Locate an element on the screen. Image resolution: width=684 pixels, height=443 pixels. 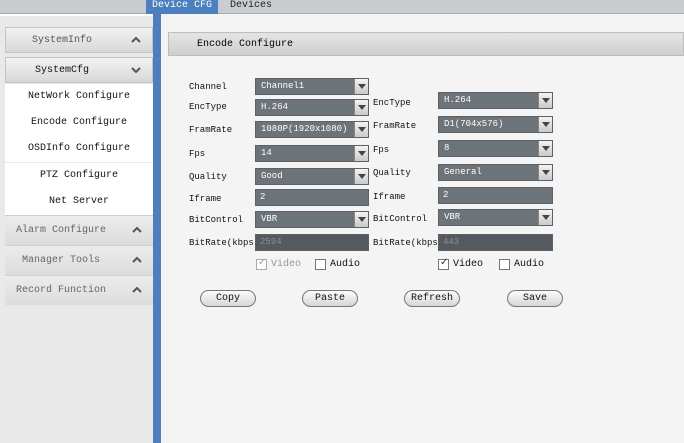
sidebar-section-systemcfg: SystemCfg is located at coordinates (79, 70).